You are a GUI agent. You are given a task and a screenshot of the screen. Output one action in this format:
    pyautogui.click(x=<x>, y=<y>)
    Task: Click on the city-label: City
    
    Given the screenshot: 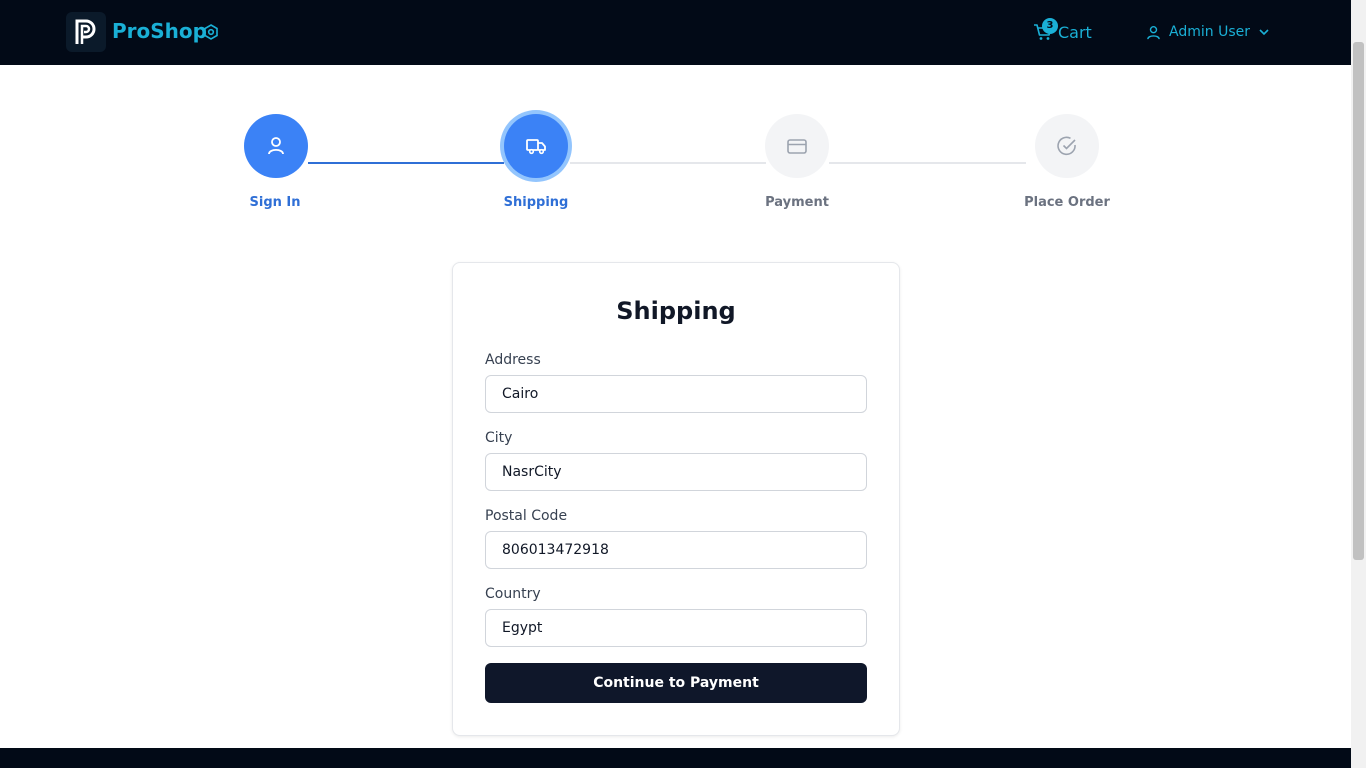 What is the action you would take?
    pyautogui.click(x=499, y=438)
    